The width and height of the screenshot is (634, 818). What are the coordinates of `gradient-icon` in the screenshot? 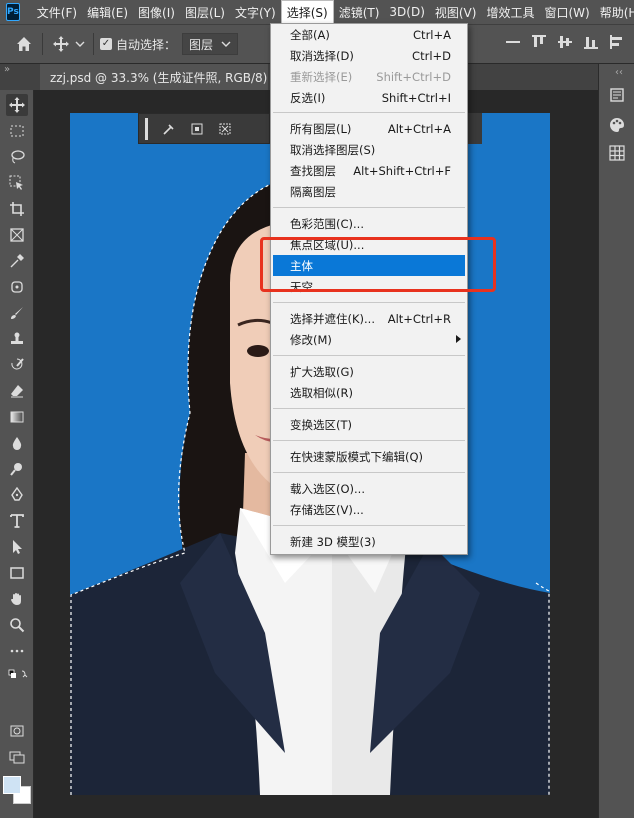 It's located at (17, 417).